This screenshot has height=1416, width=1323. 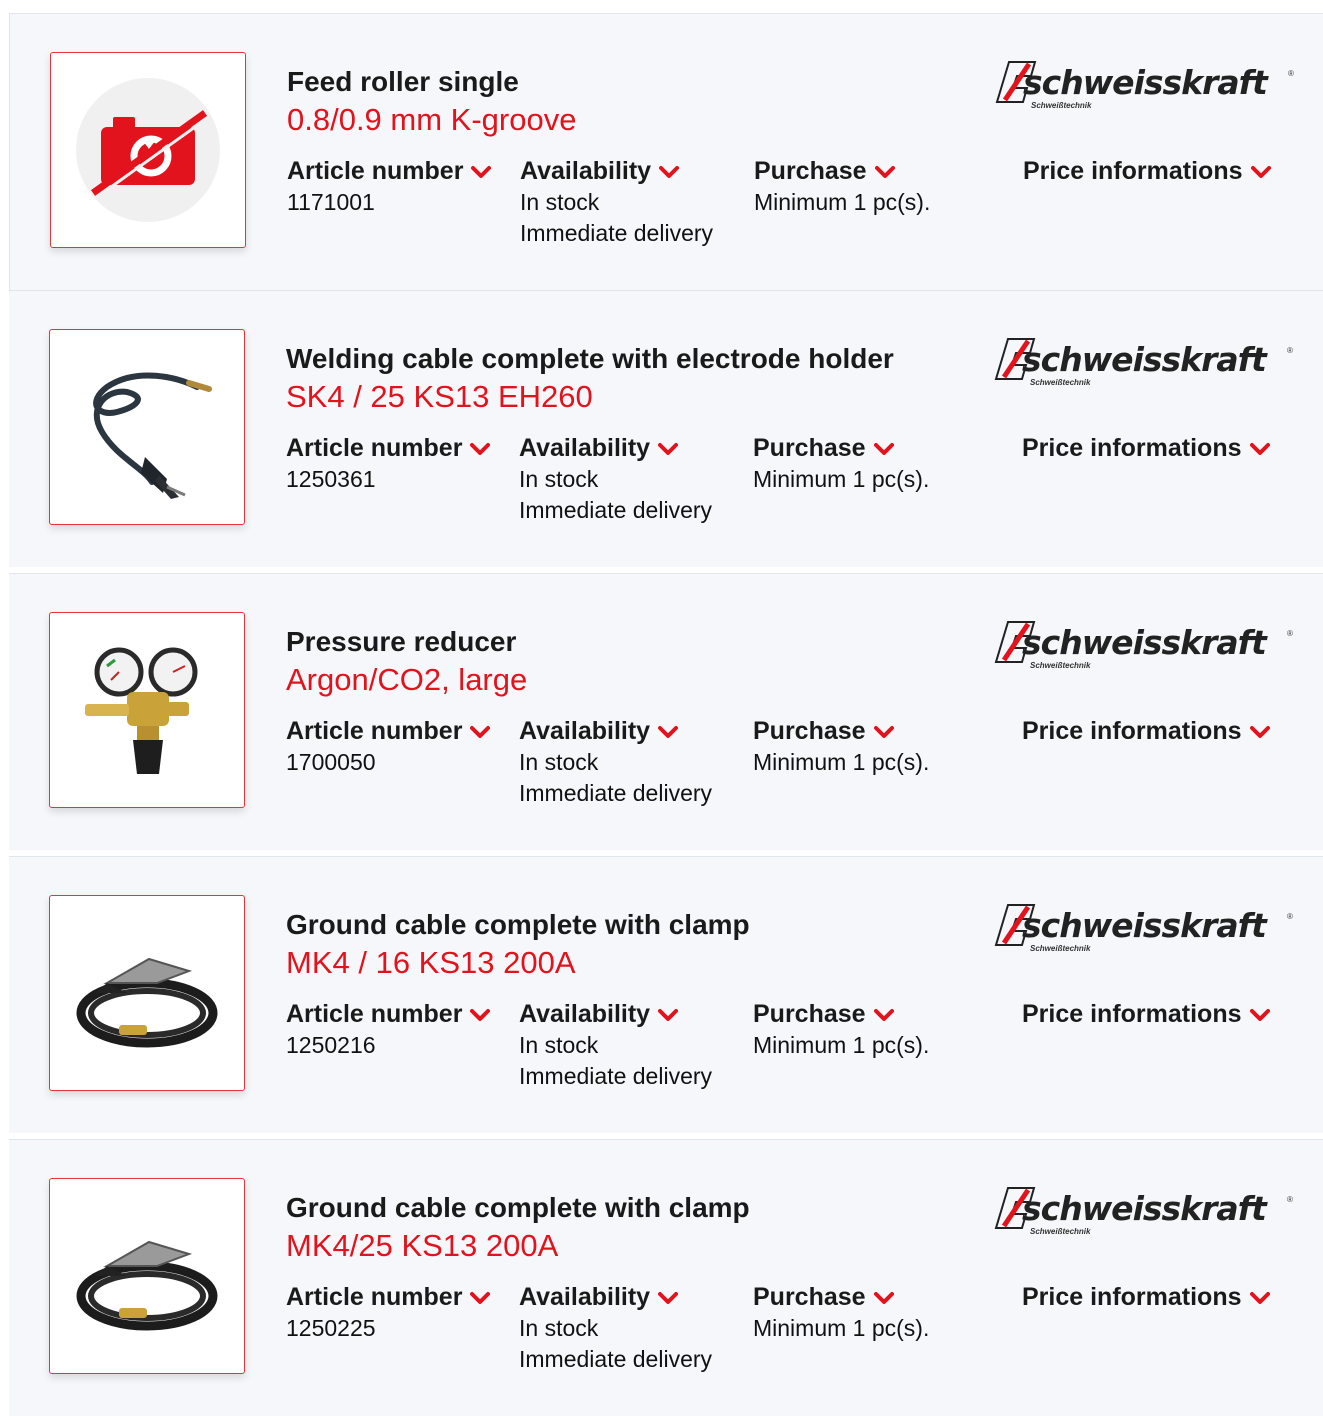 I want to click on article-number-column: Article number 1700050, so click(x=388, y=747).